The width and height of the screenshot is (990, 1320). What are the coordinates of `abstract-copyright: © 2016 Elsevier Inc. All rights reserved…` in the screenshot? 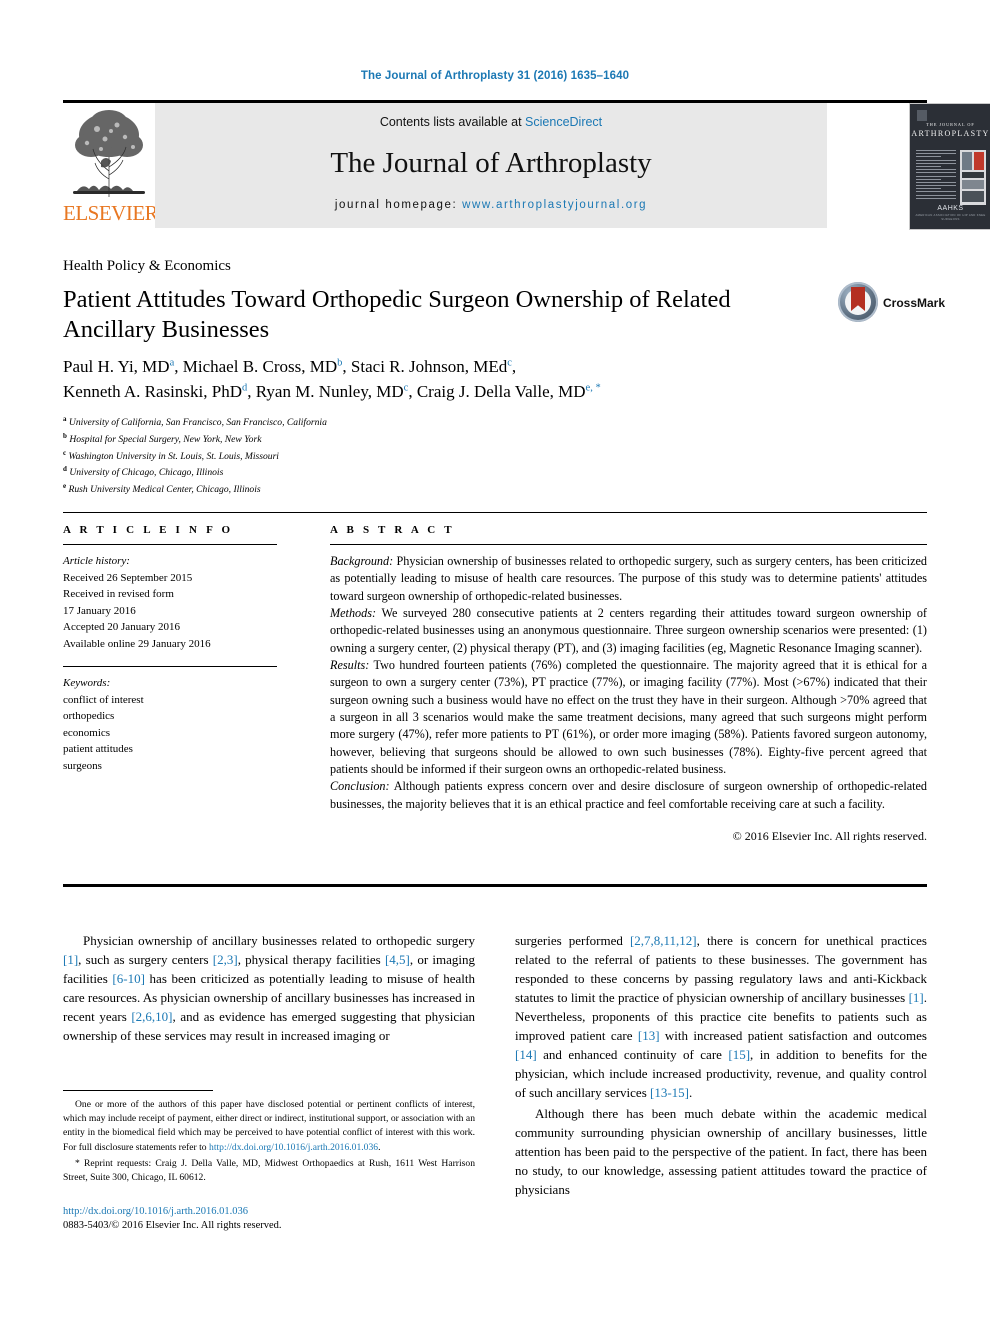 It's located at (829, 835).